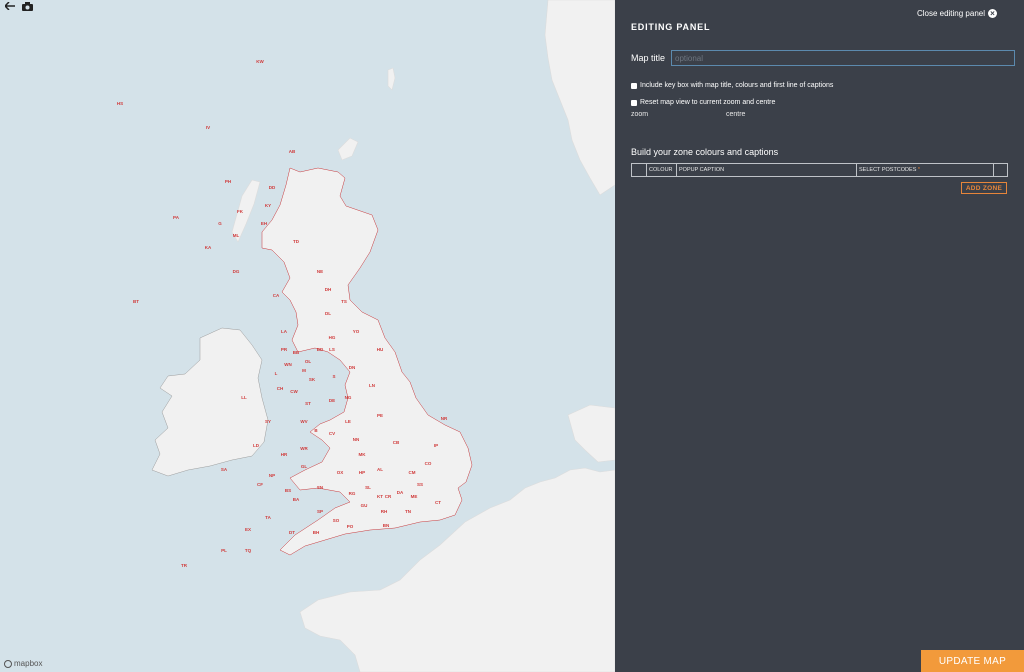  What do you see at coordinates (210, 402) in the screenshot?
I see `land-ireland` at bounding box center [210, 402].